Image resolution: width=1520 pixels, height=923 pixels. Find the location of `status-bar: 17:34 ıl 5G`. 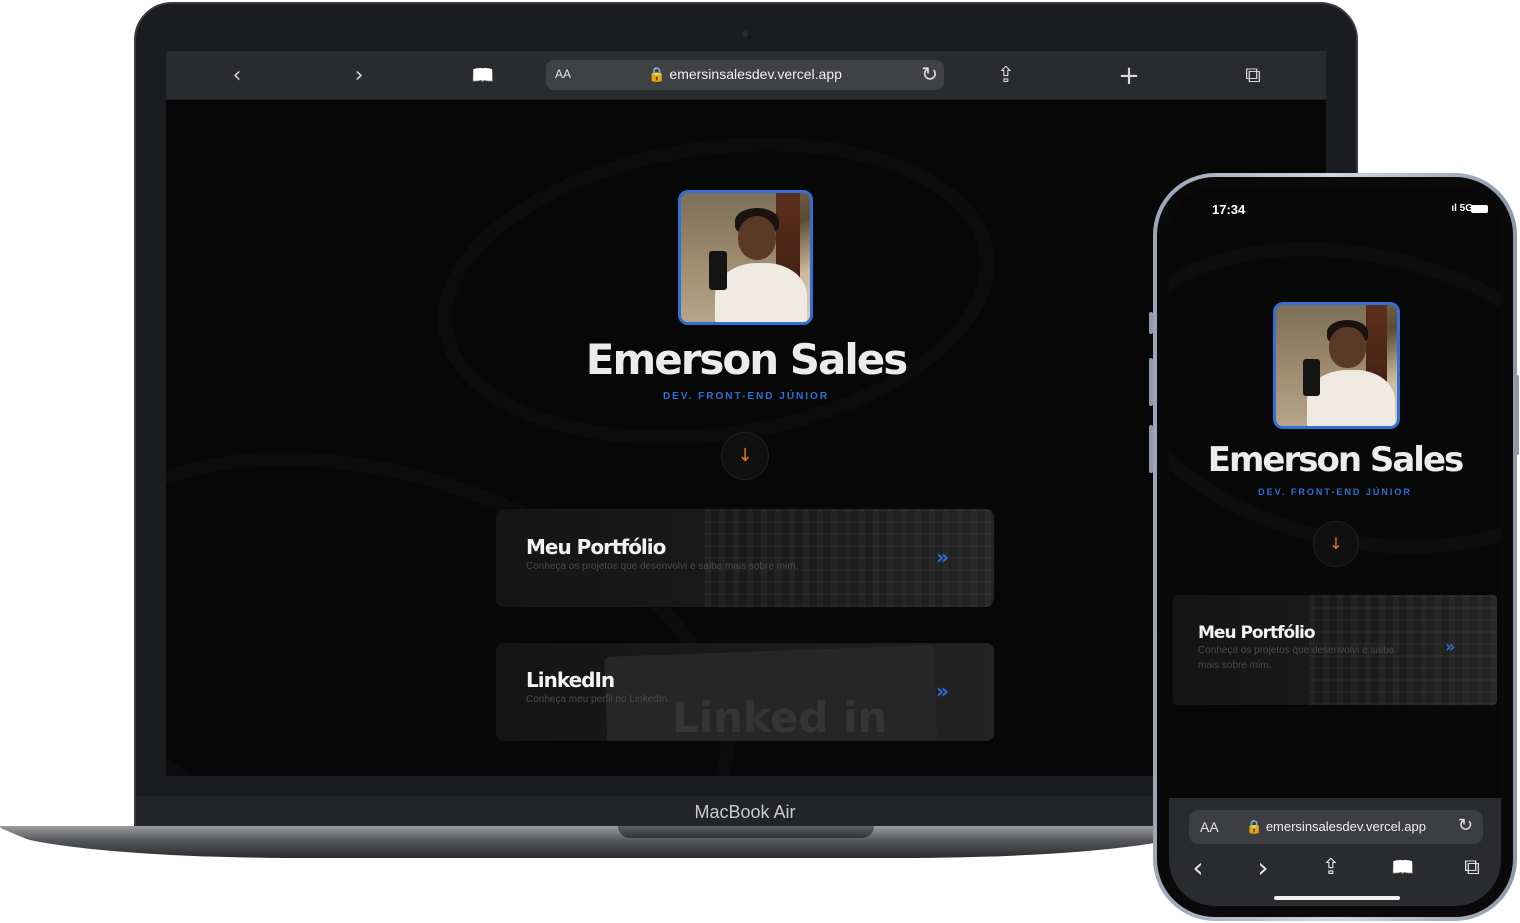

status-bar: 17:34 ıl 5G is located at coordinates (1335, 211).